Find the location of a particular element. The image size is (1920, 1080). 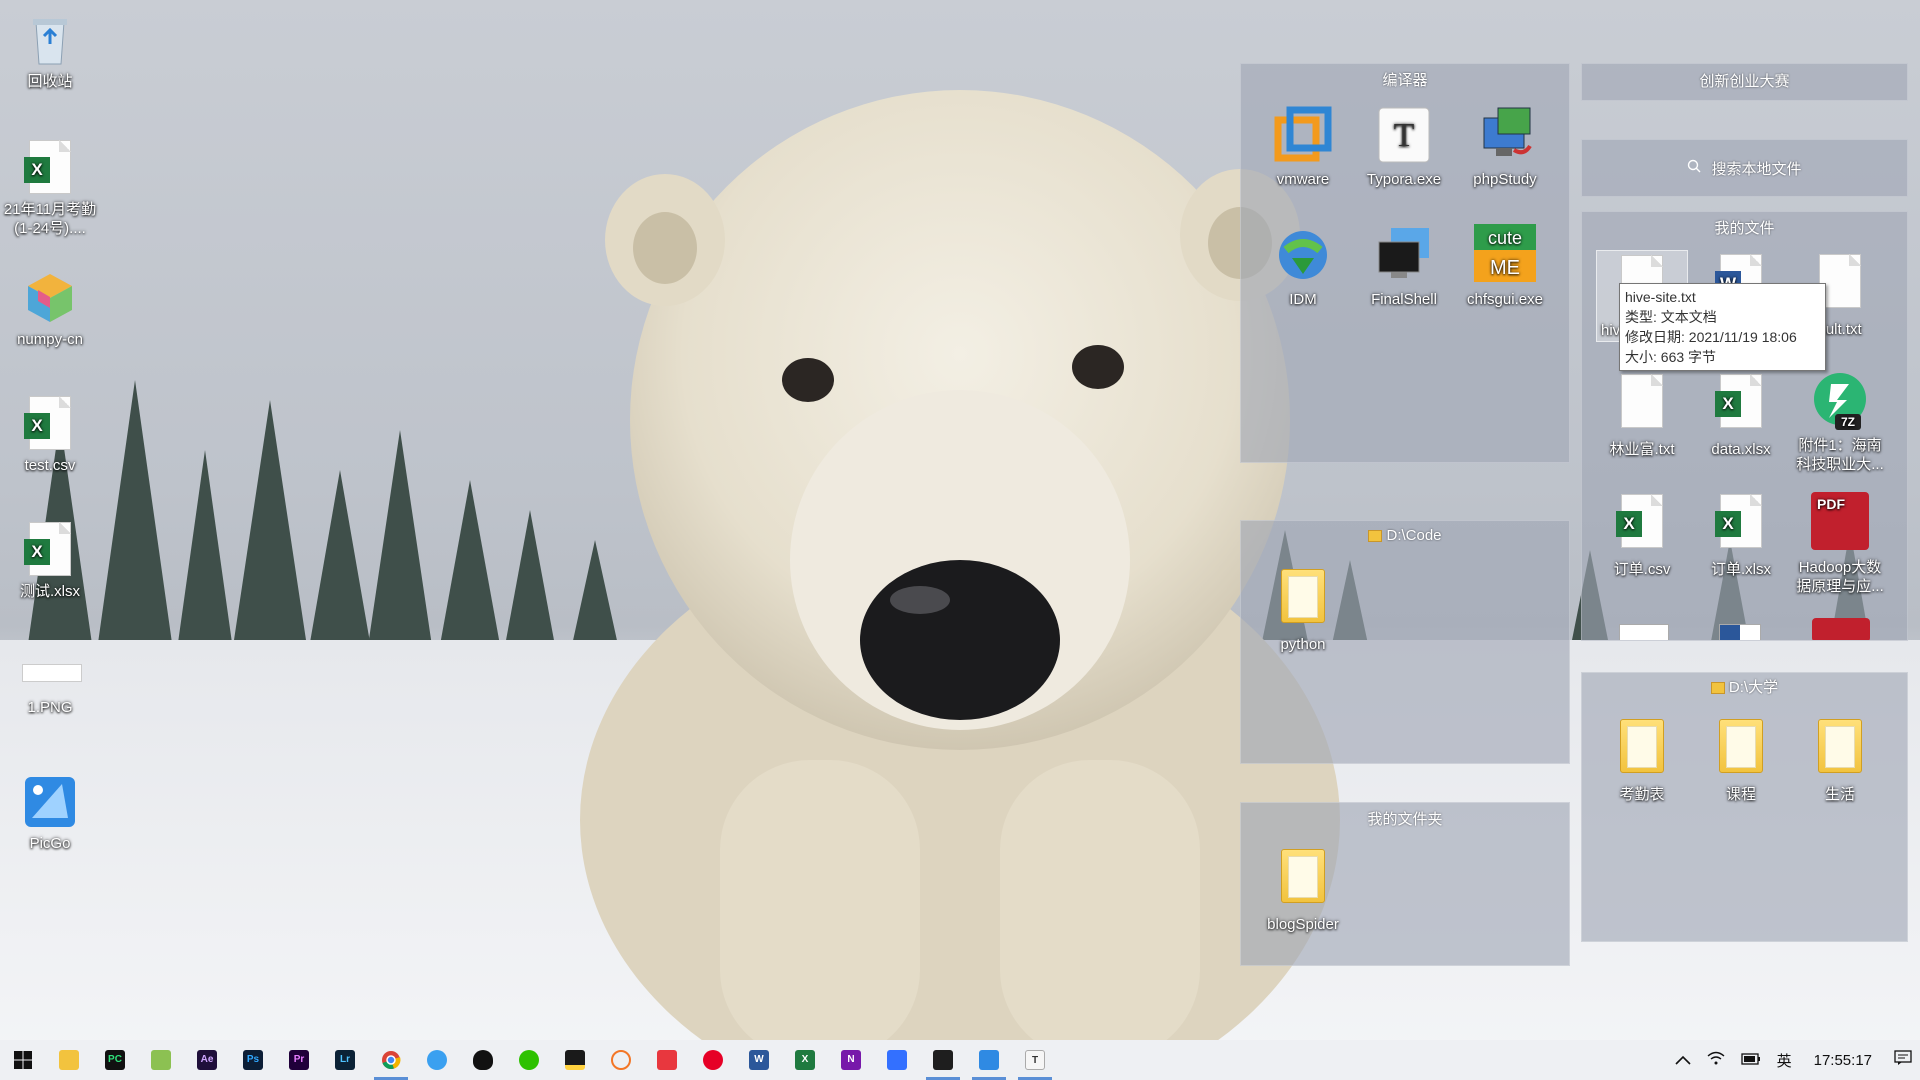

sticky-notes-icon is located at coordinates (575, 1060).